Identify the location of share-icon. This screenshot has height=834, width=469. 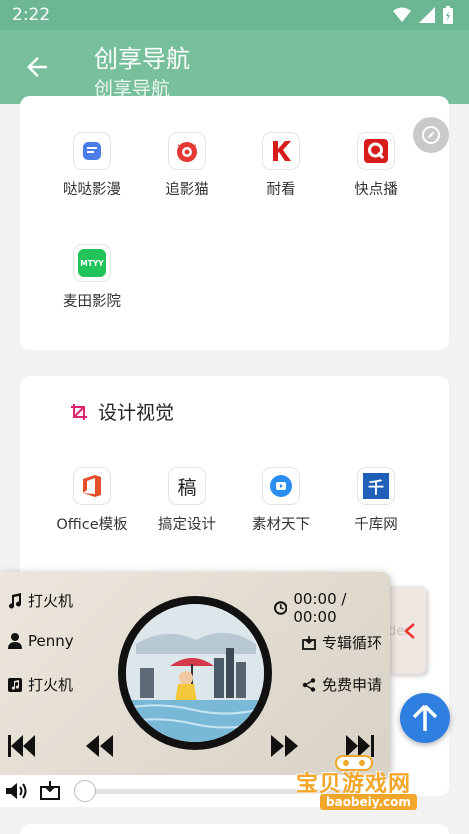
(309, 684).